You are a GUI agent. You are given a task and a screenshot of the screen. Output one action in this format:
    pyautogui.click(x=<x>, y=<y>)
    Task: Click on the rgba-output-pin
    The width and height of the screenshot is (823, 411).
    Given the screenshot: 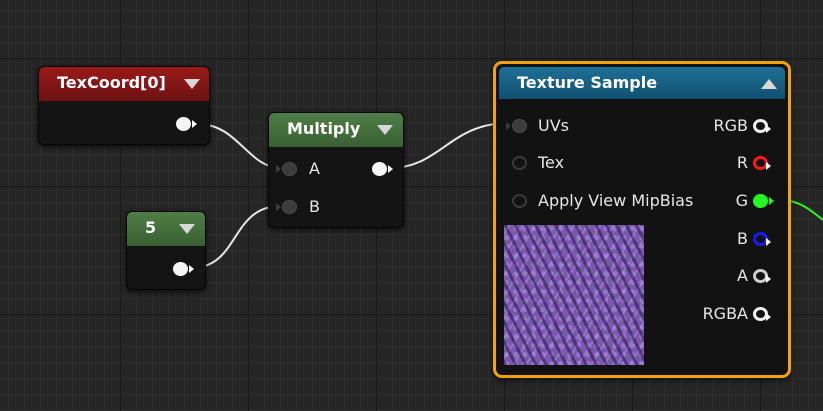 What is the action you would take?
    pyautogui.click(x=762, y=314)
    